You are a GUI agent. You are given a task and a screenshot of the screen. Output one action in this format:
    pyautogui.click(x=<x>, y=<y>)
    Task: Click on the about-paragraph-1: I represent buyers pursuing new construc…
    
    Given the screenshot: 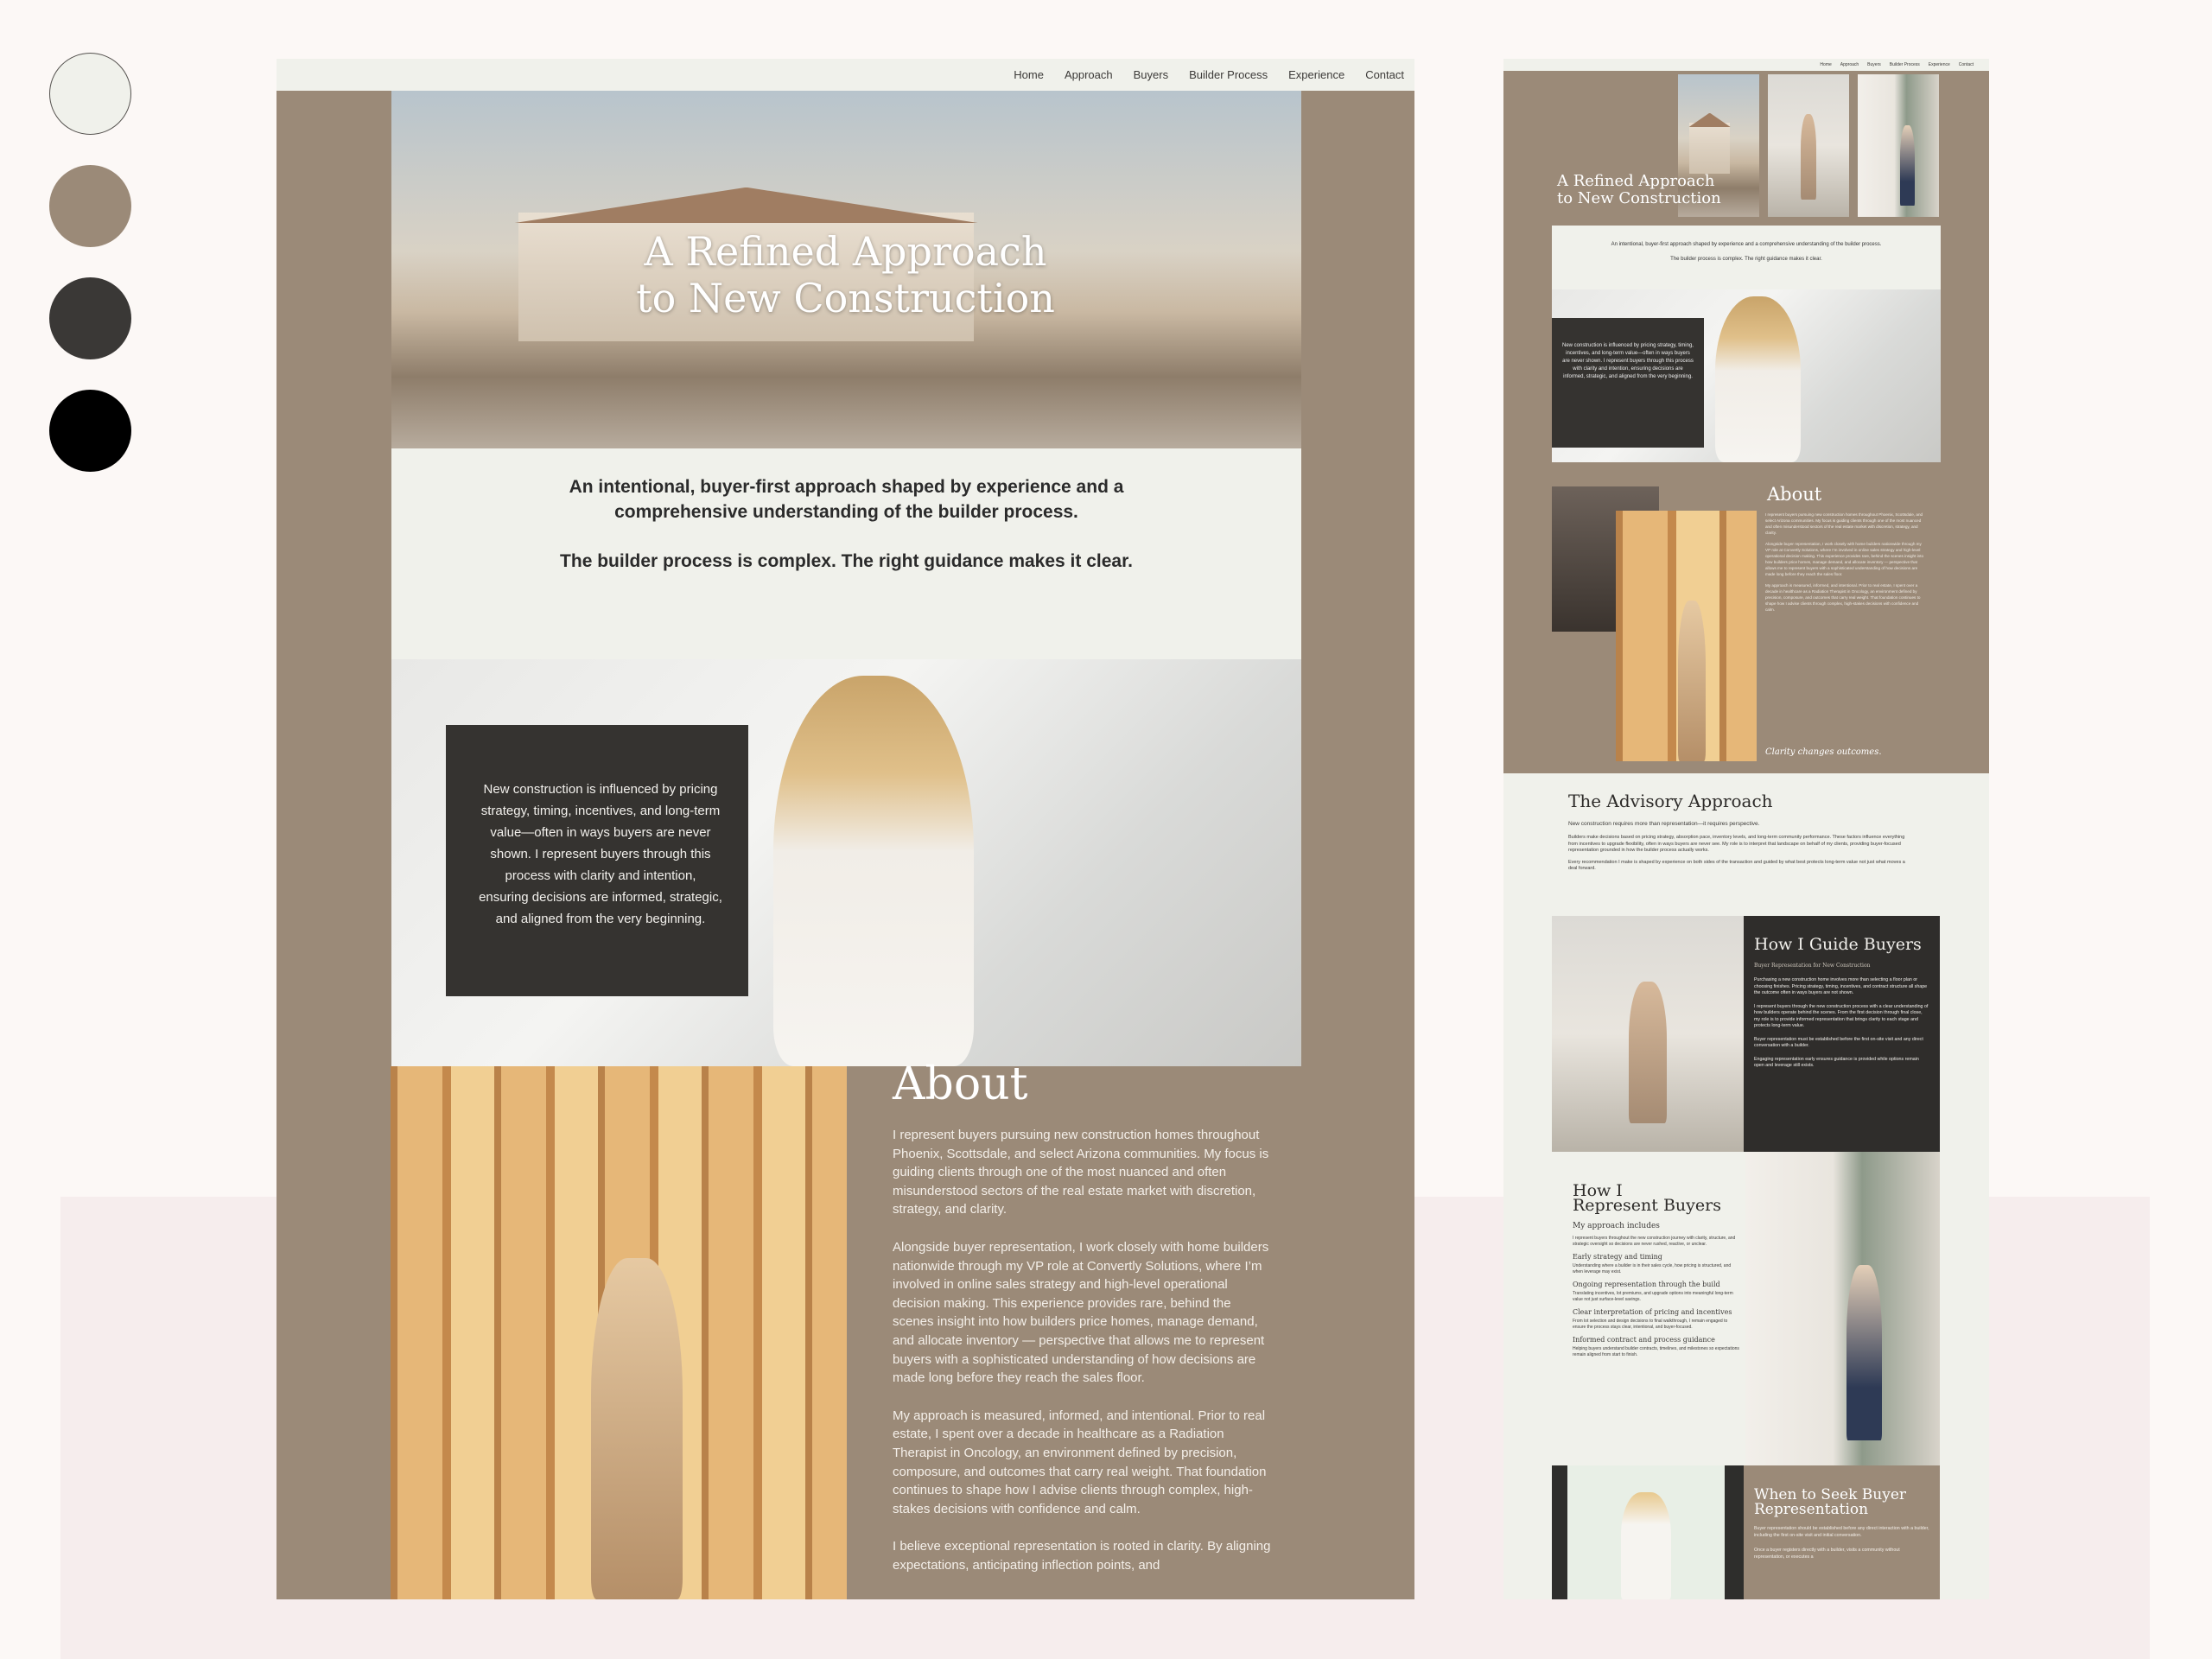 What is the action you would take?
    pyautogui.click(x=1081, y=1172)
    